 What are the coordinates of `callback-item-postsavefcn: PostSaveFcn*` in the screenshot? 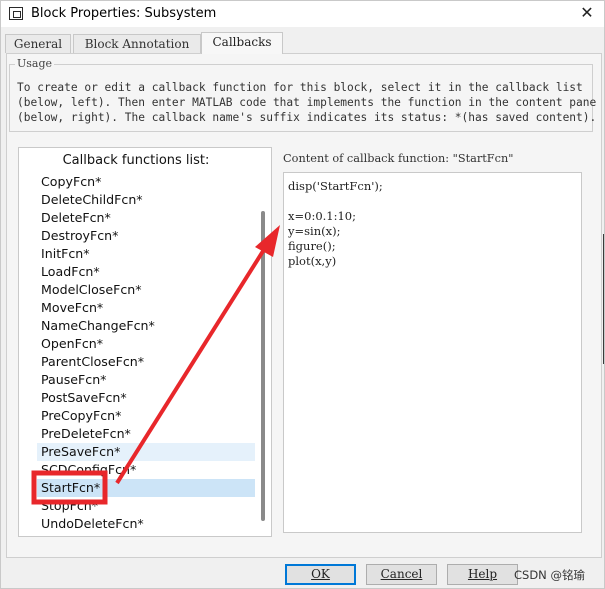 It's located at (146, 398).